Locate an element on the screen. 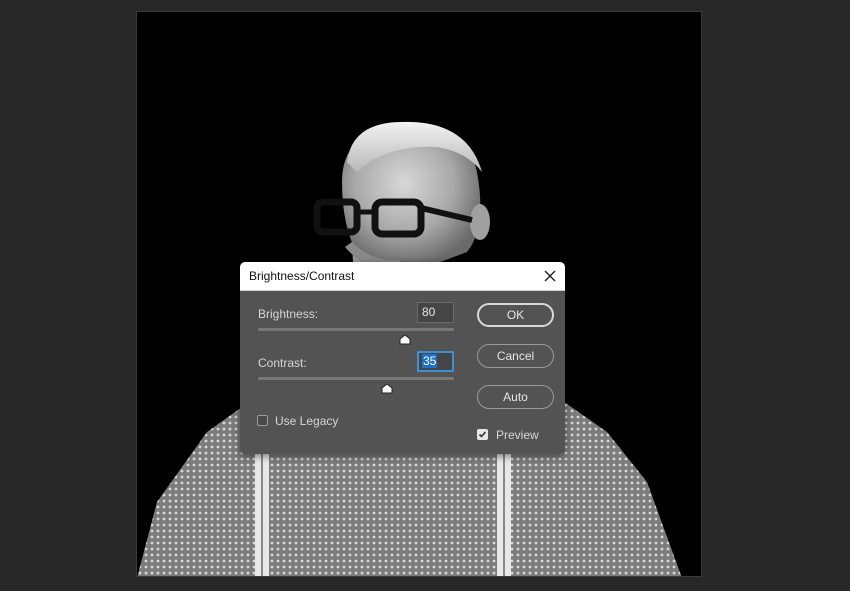 This screenshot has height=591, width=850. dialog-title: Brightness/Contrast is located at coordinates (302, 276).